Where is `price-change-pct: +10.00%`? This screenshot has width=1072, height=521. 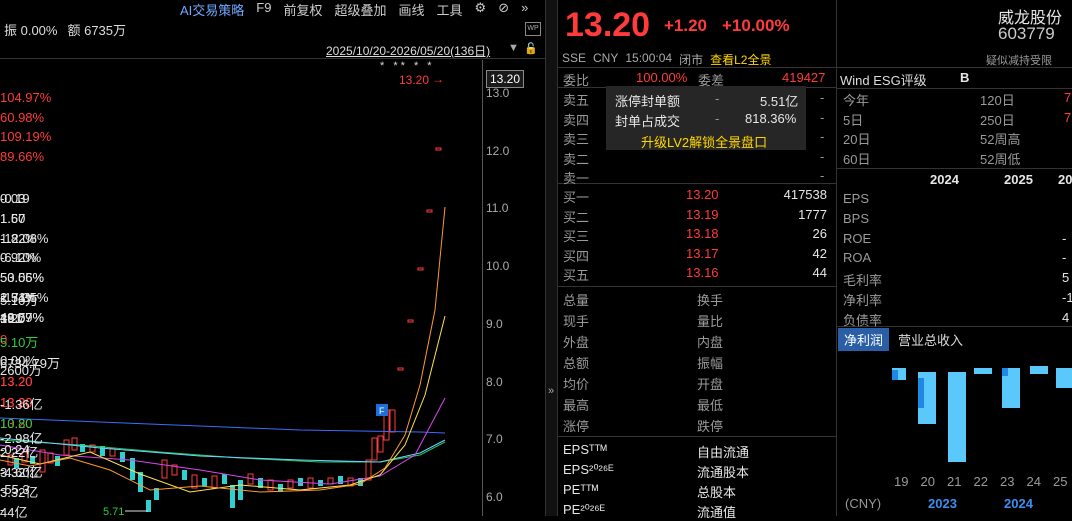 price-change-pct: +10.00% is located at coordinates (756, 25).